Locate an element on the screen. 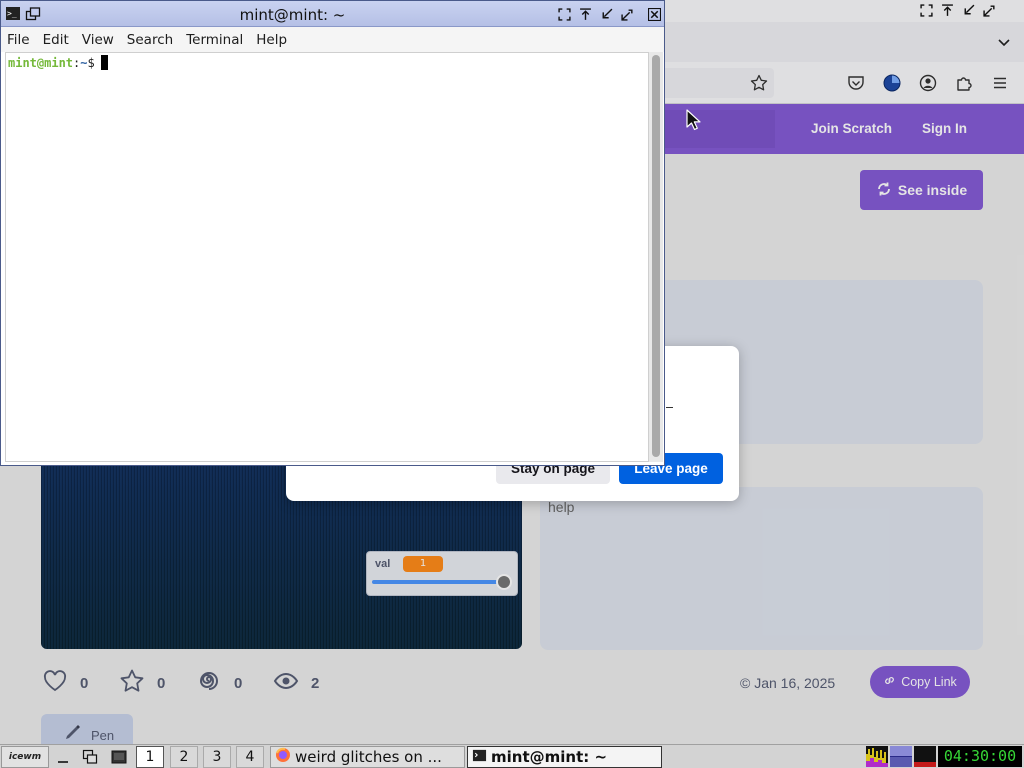  terminal-scrollbar is located at coordinates (656, 257).